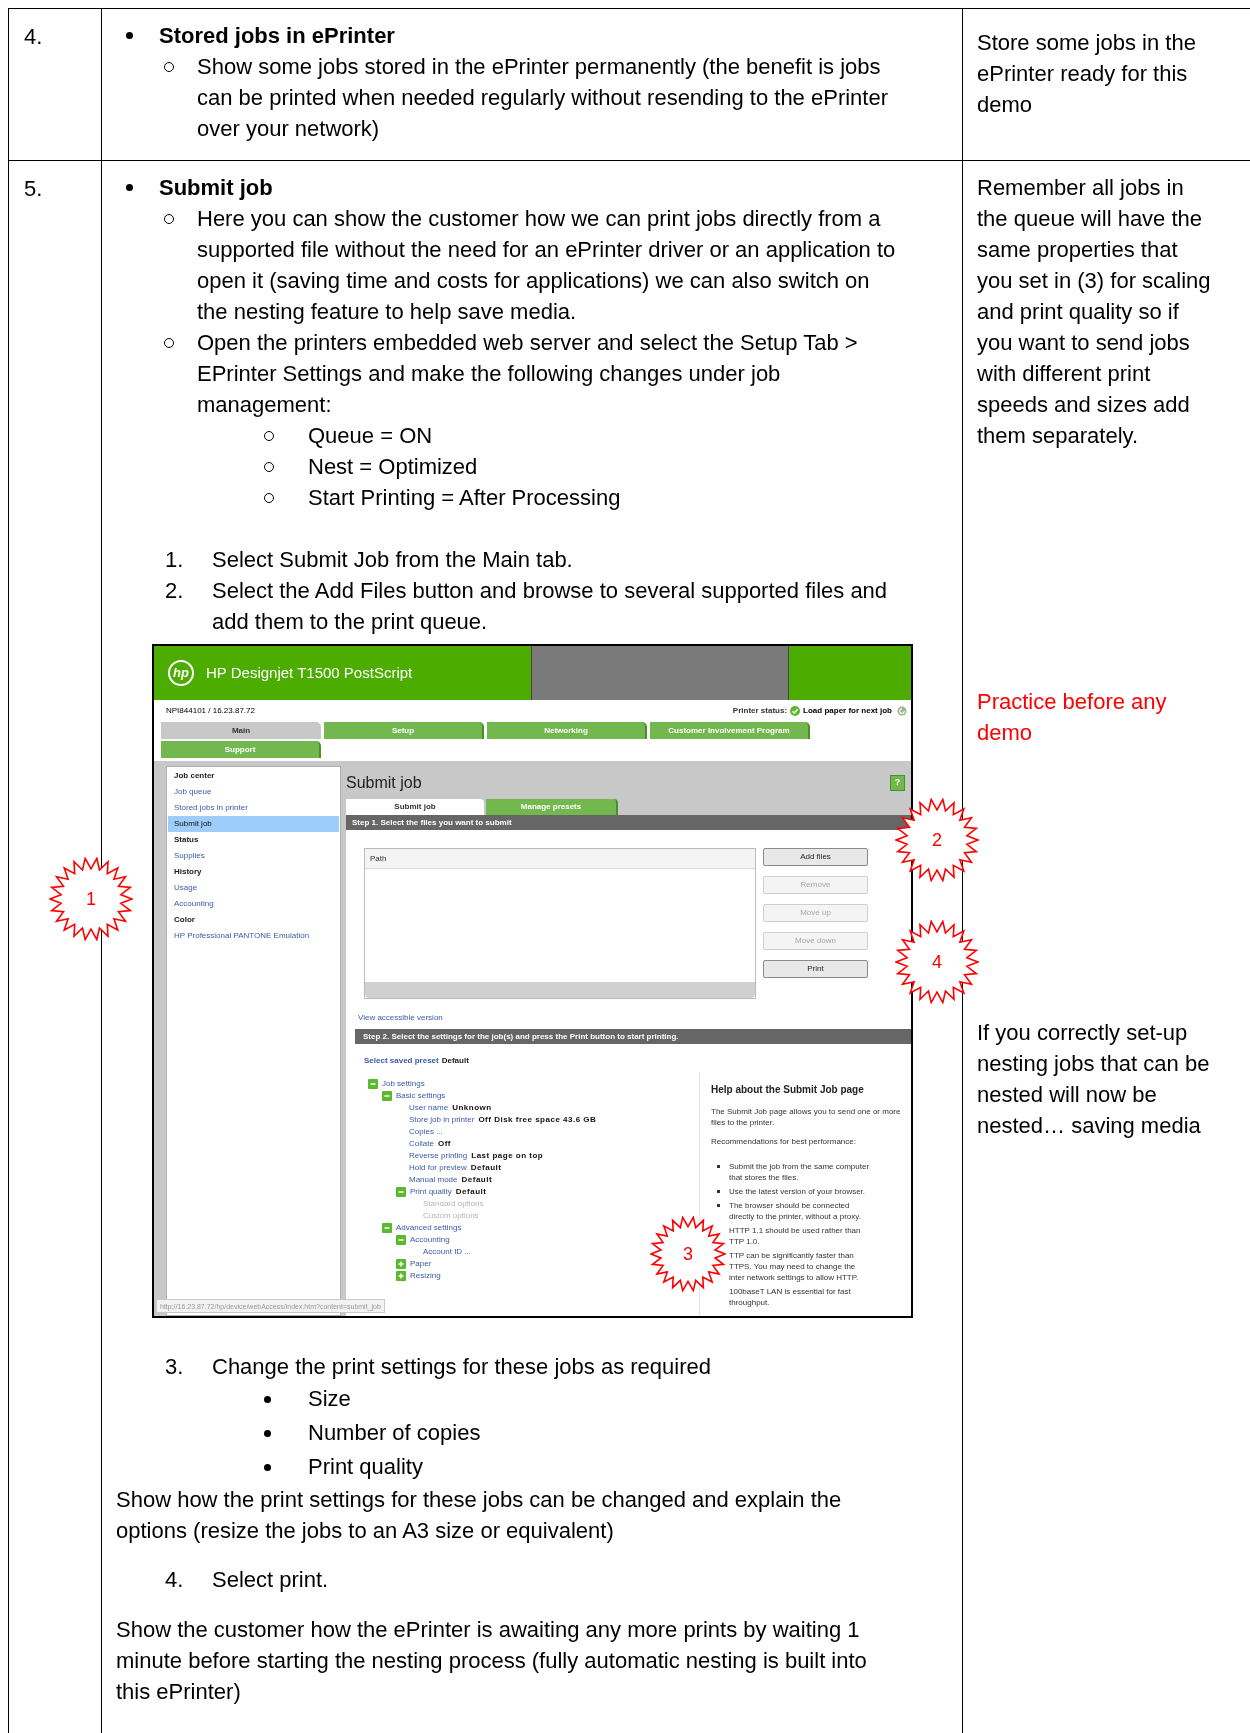 The image size is (1250, 1733). I want to click on preset-value: Default, so click(455, 1061).